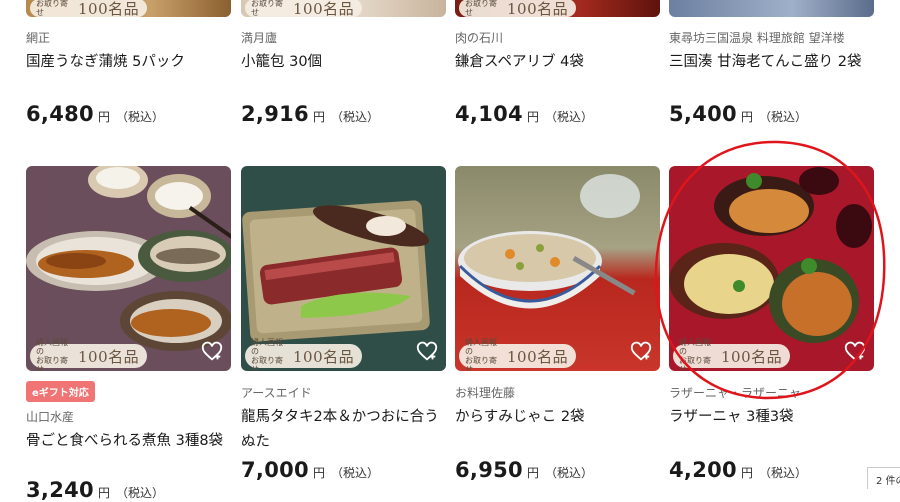 This screenshot has height=502, width=900. Describe the element at coordinates (524, 114) in the screenshot. I see `product-price: 4,104 円 （税込）` at that location.